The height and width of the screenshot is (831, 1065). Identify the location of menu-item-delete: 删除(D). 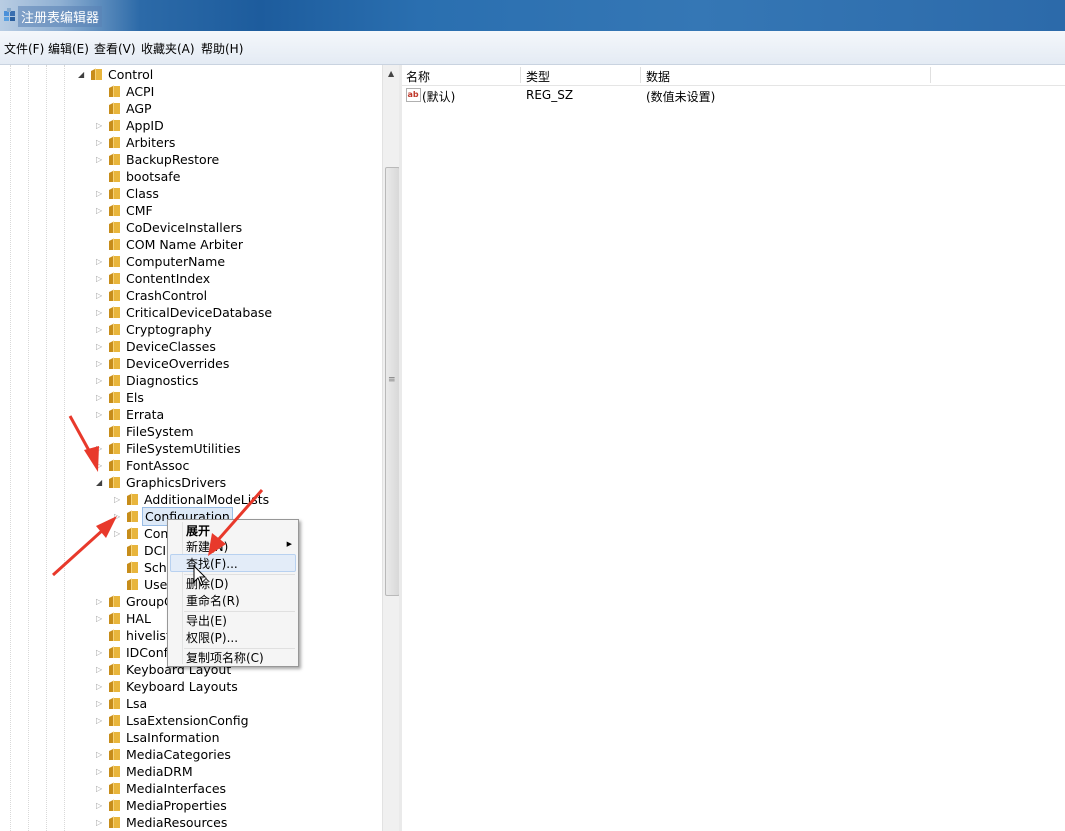
(207, 583).